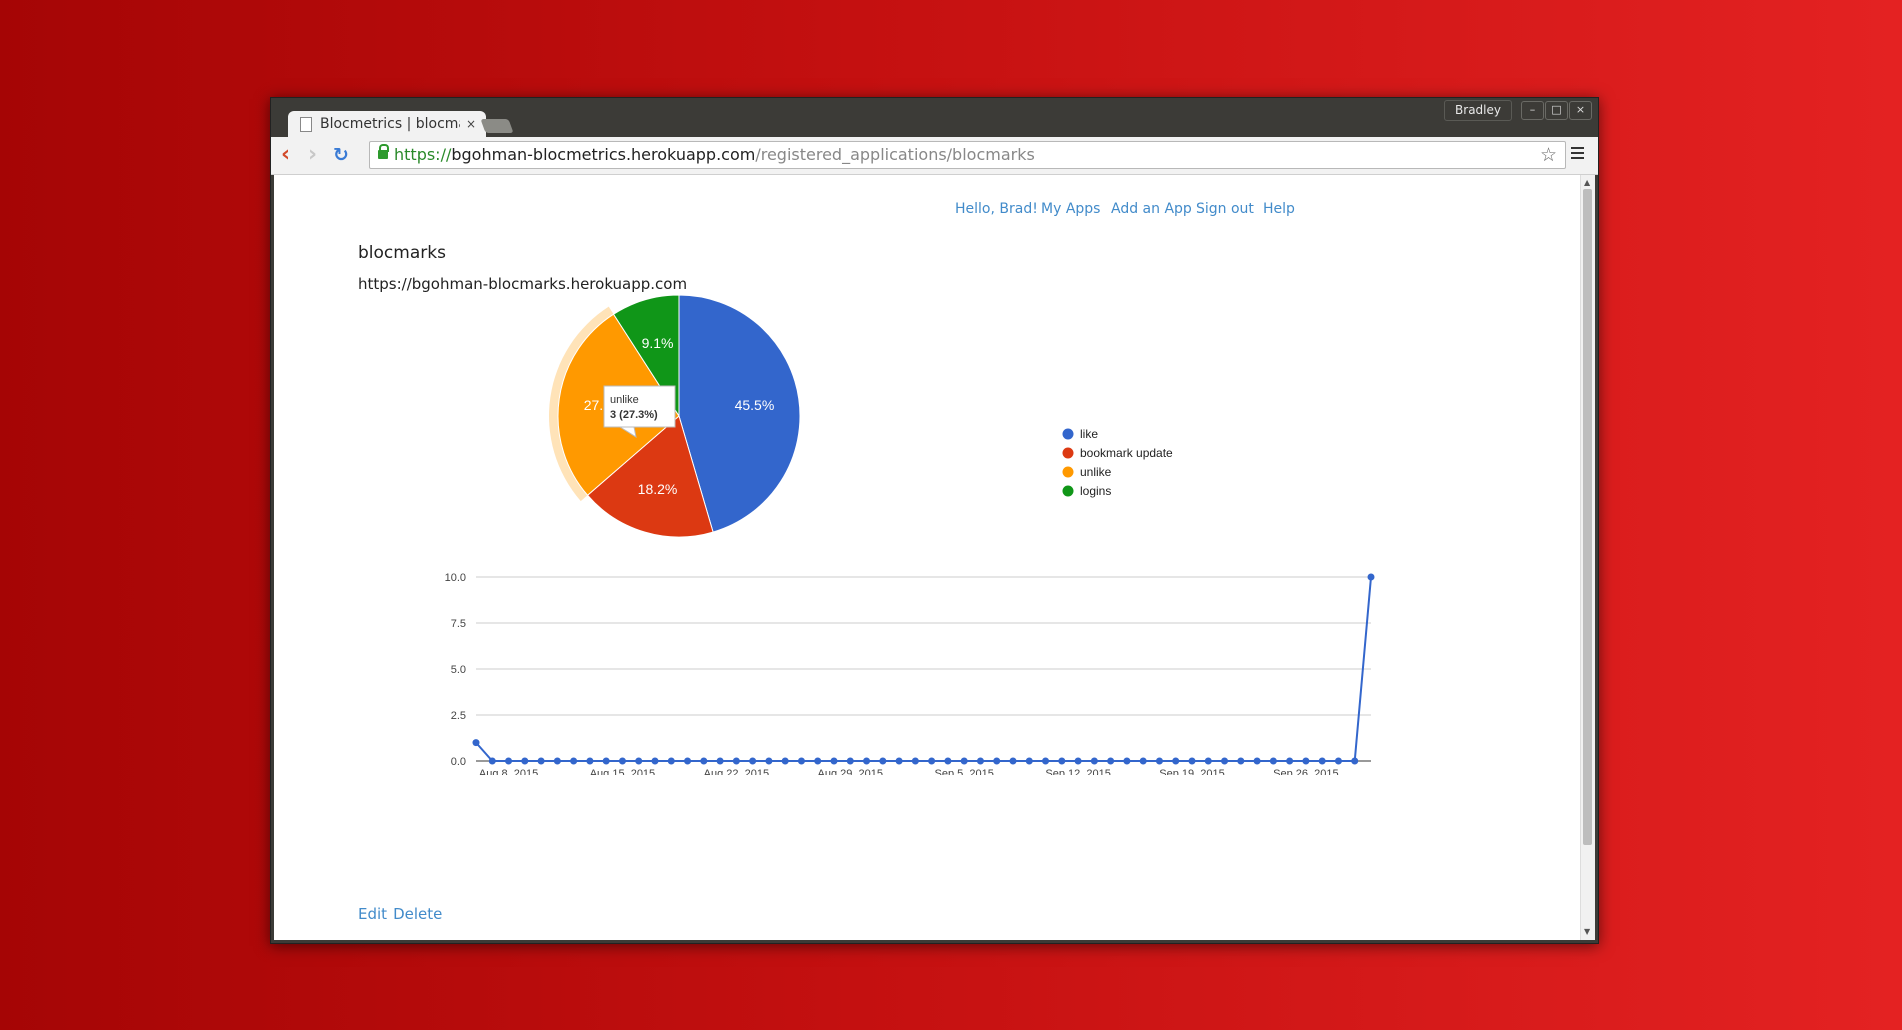  Describe the element at coordinates (497, 126) in the screenshot. I see `new-tab-button` at that location.